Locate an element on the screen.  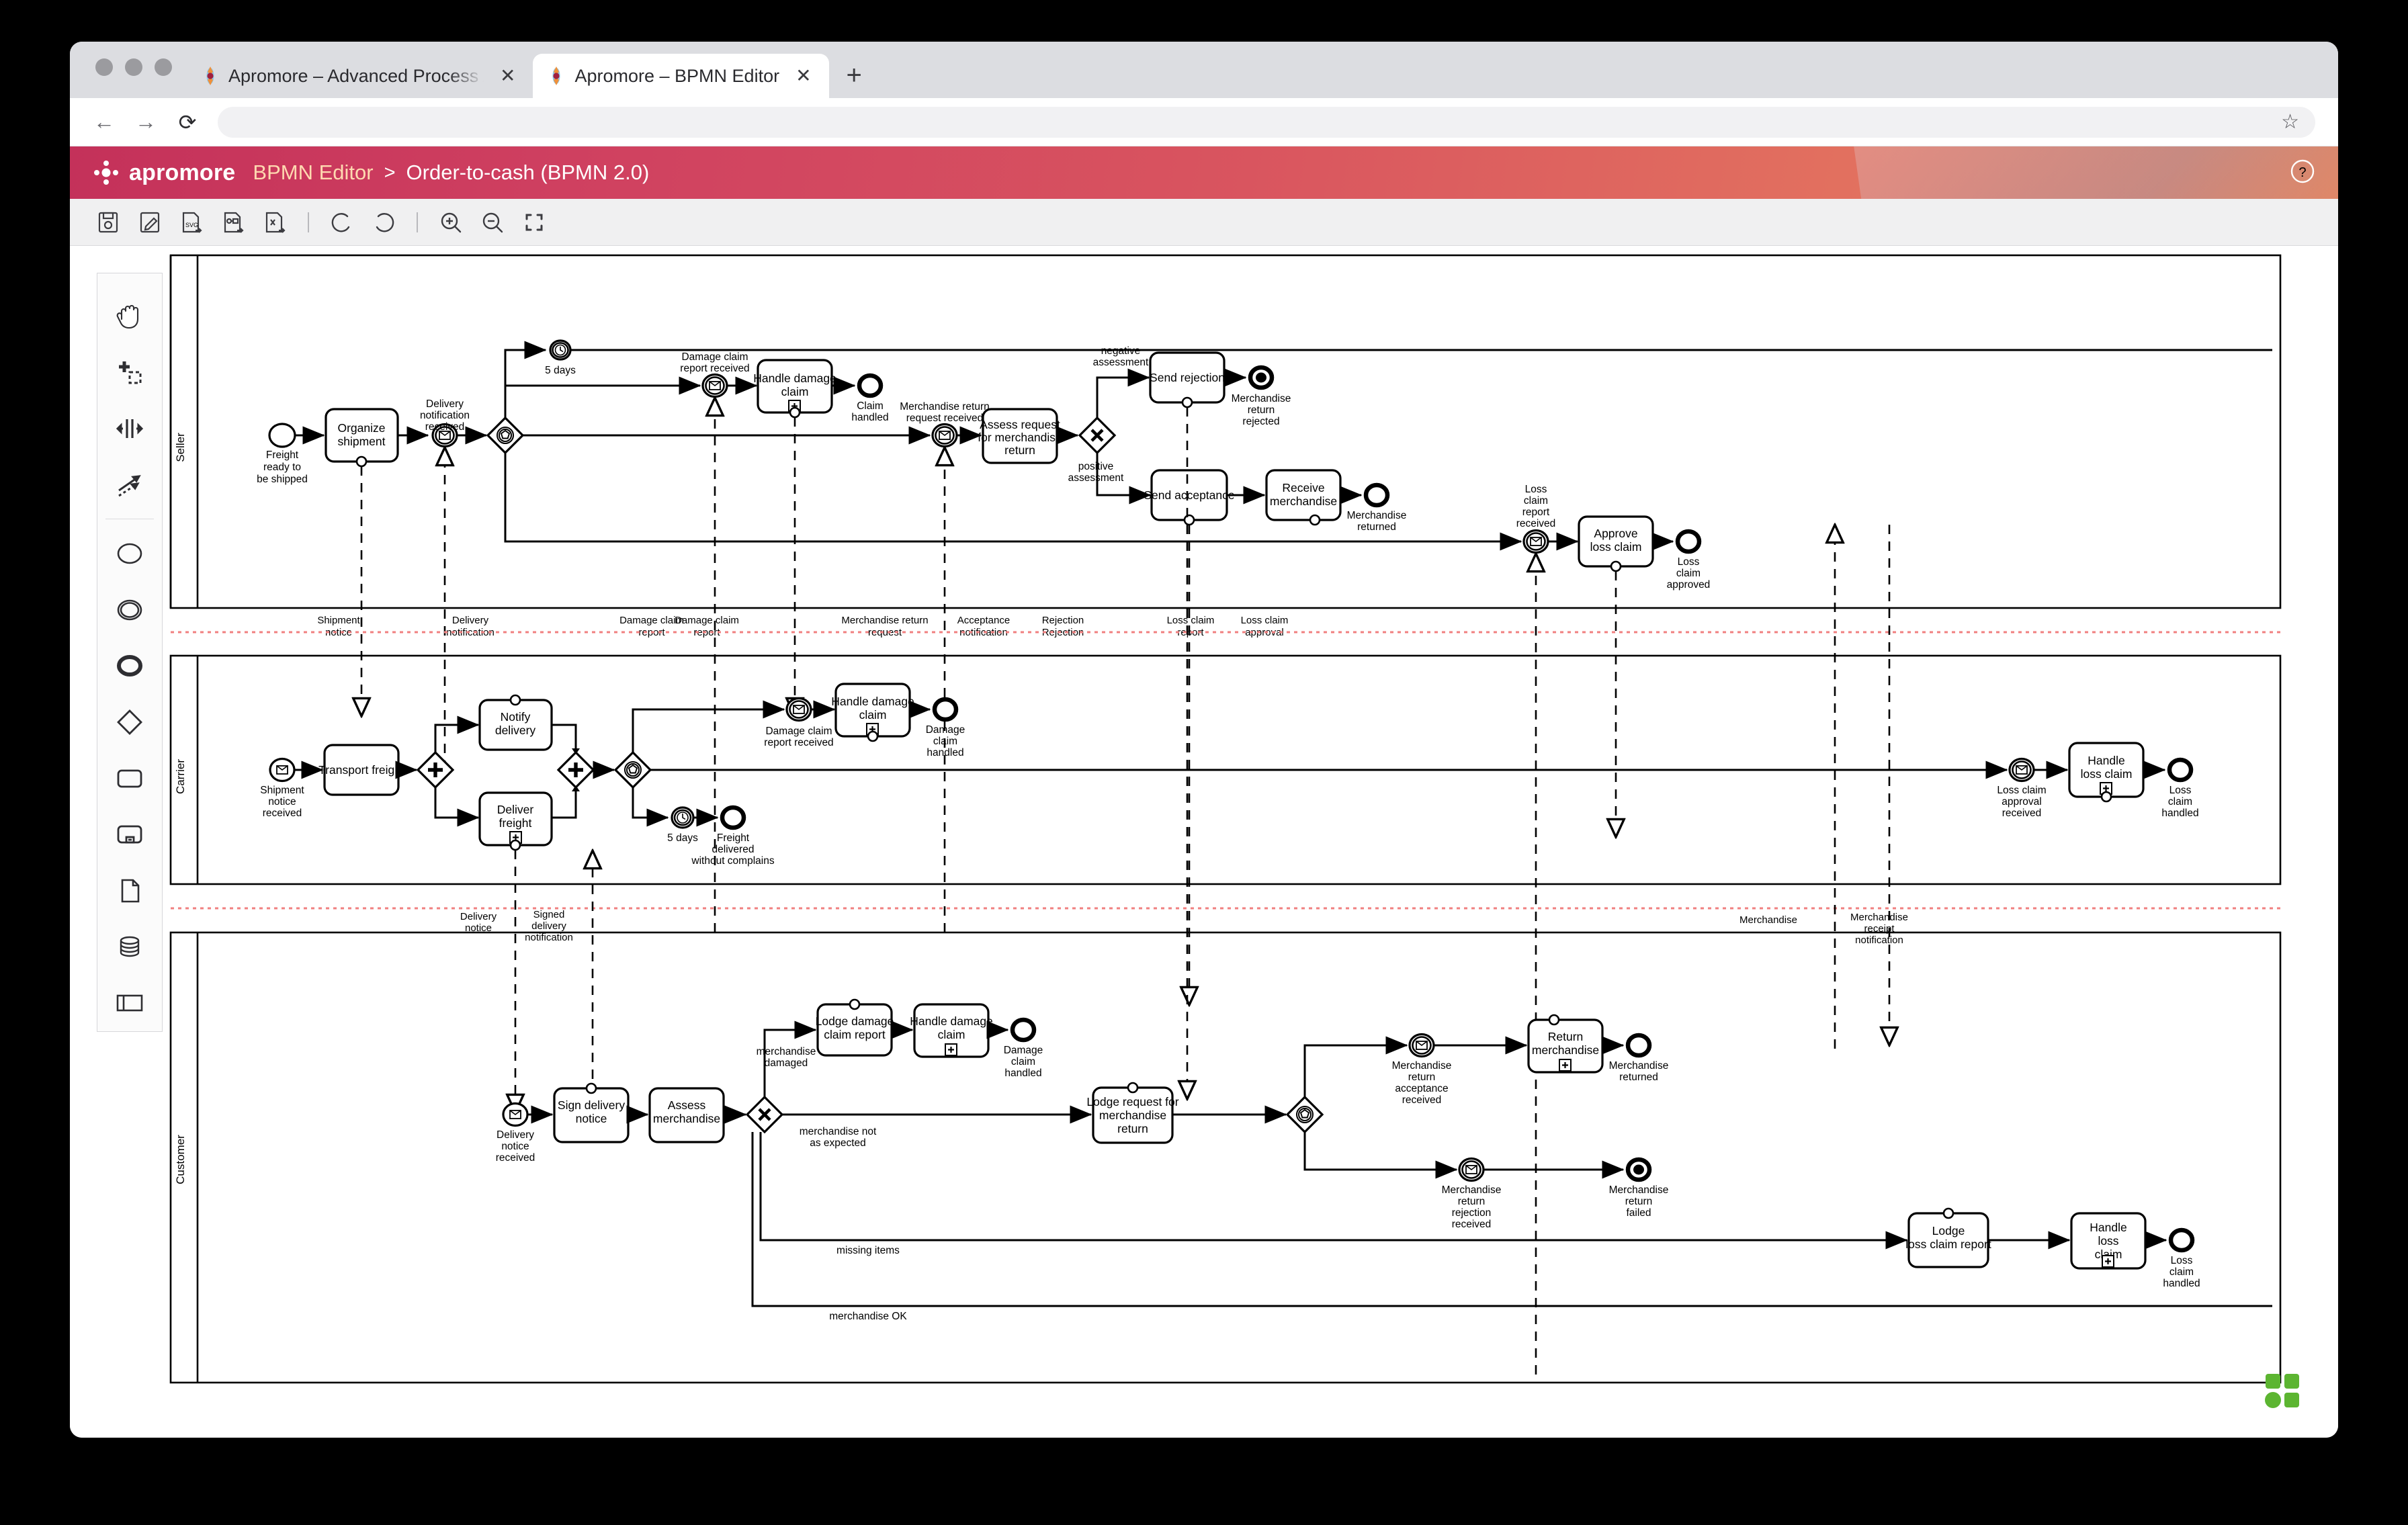
event-timer-5days-carrier is located at coordinates (683, 817).